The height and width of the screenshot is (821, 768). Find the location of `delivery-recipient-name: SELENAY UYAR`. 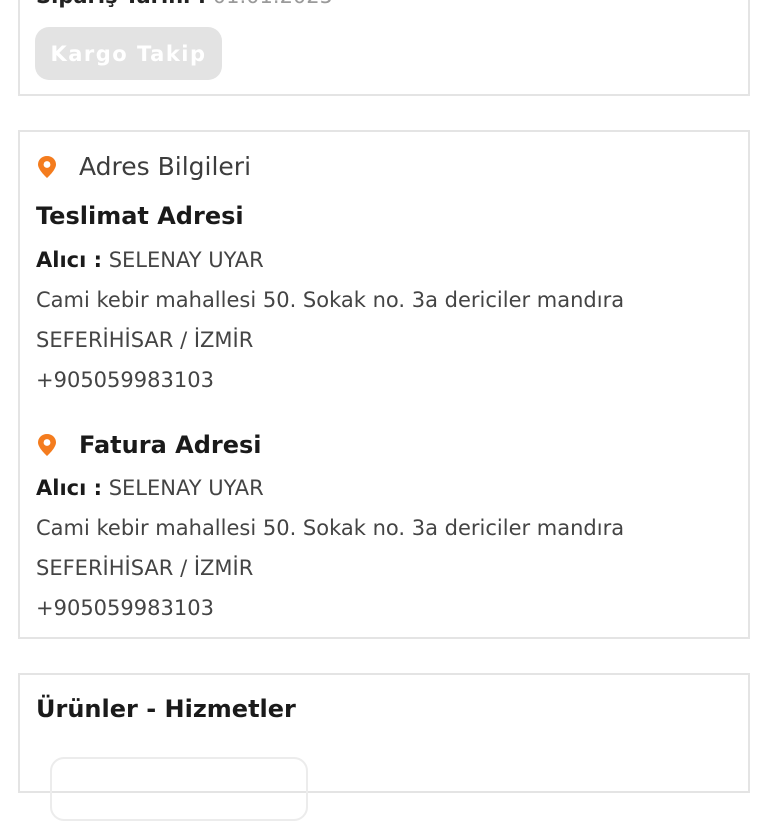

delivery-recipient-name: SELENAY UYAR is located at coordinates (186, 260).